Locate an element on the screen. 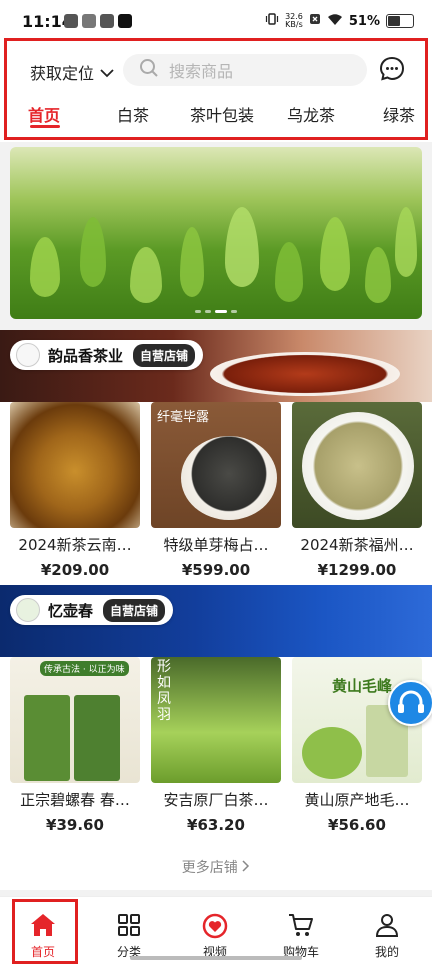 This screenshot has height=965, width=432. user-icon is located at coordinates (387, 927).